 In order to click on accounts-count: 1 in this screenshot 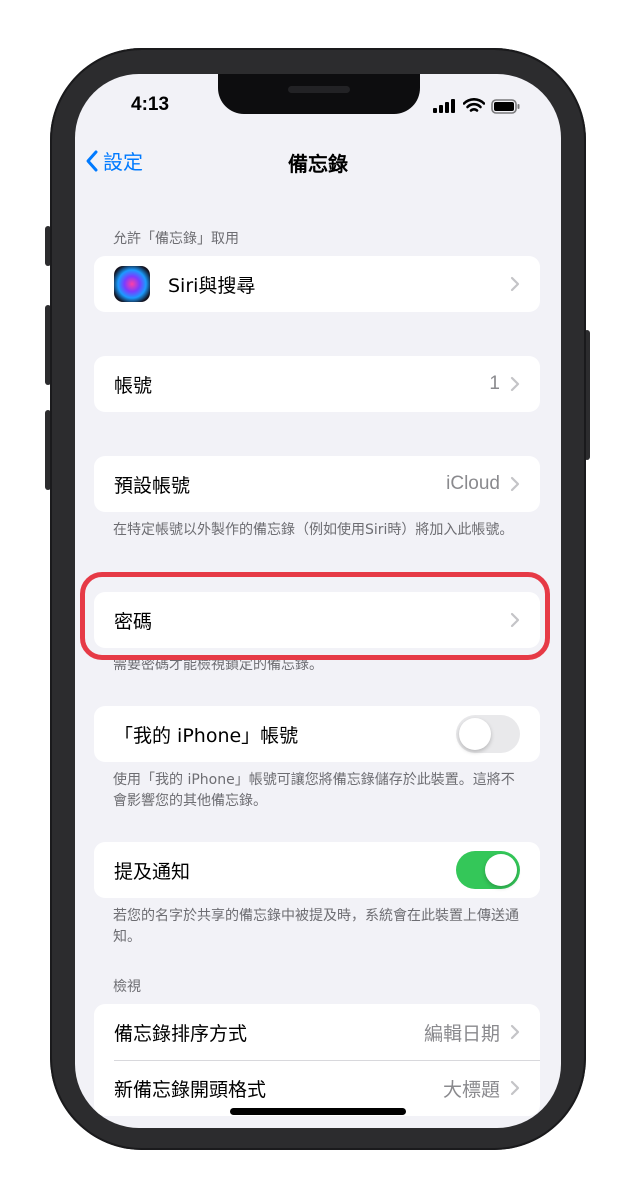, I will do `click(494, 383)`.